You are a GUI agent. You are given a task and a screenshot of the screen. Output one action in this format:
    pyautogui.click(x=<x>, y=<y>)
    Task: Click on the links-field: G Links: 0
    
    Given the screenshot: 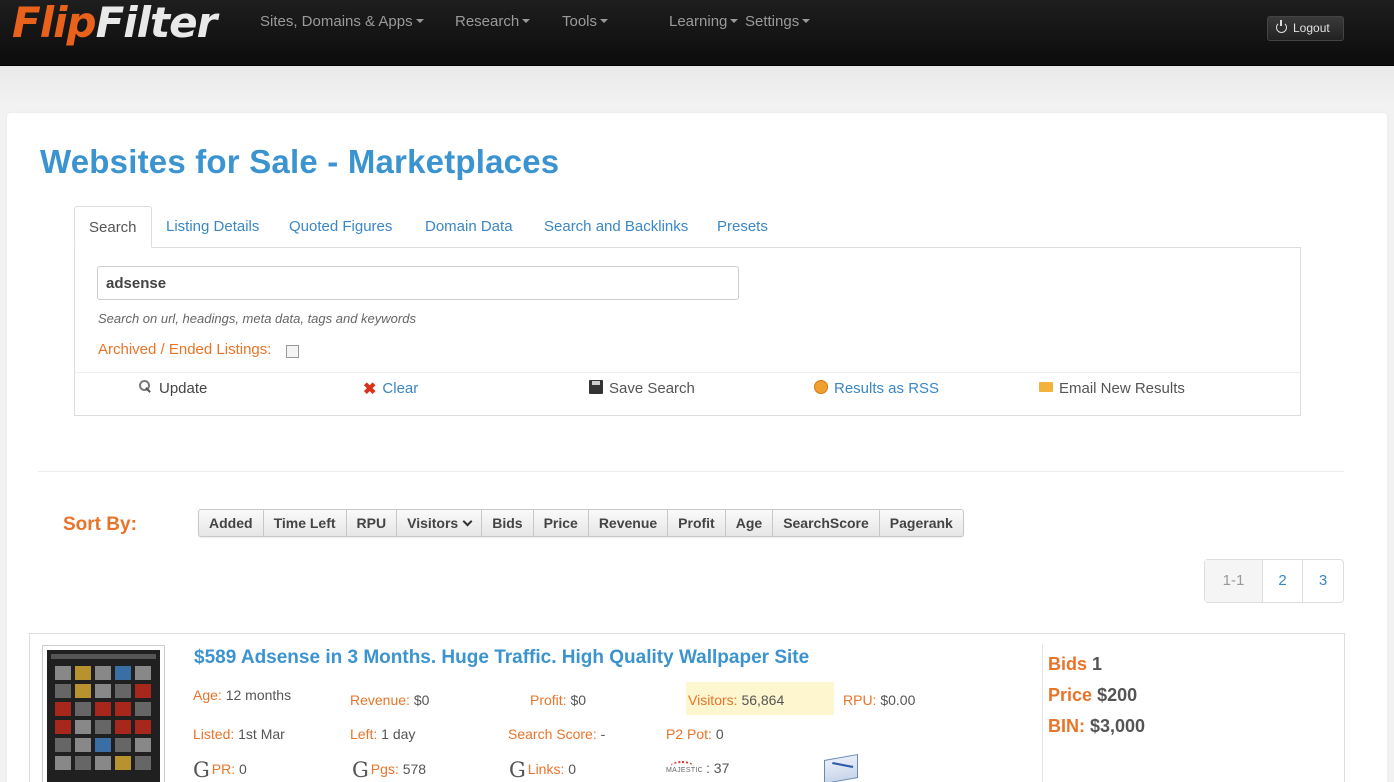 What is the action you would take?
    pyautogui.click(x=543, y=770)
    